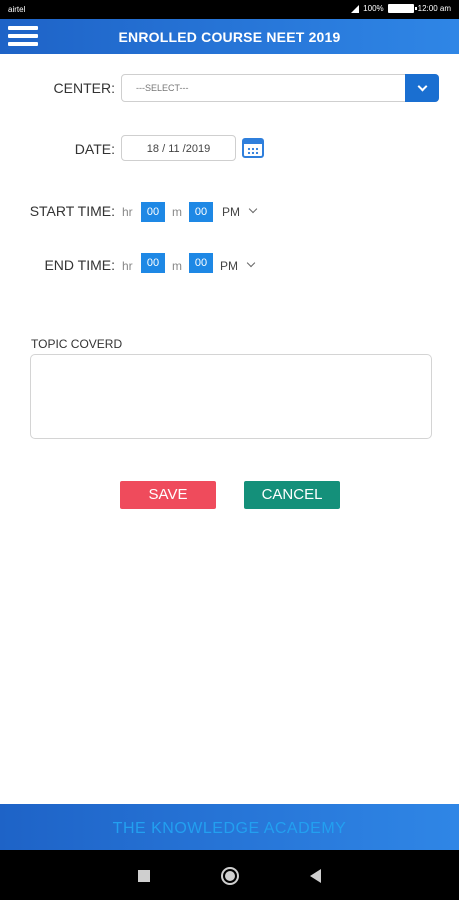 The height and width of the screenshot is (900, 459). What do you see at coordinates (127, 266) in the screenshot?
I see `end-hour-unit: hr` at bounding box center [127, 266].